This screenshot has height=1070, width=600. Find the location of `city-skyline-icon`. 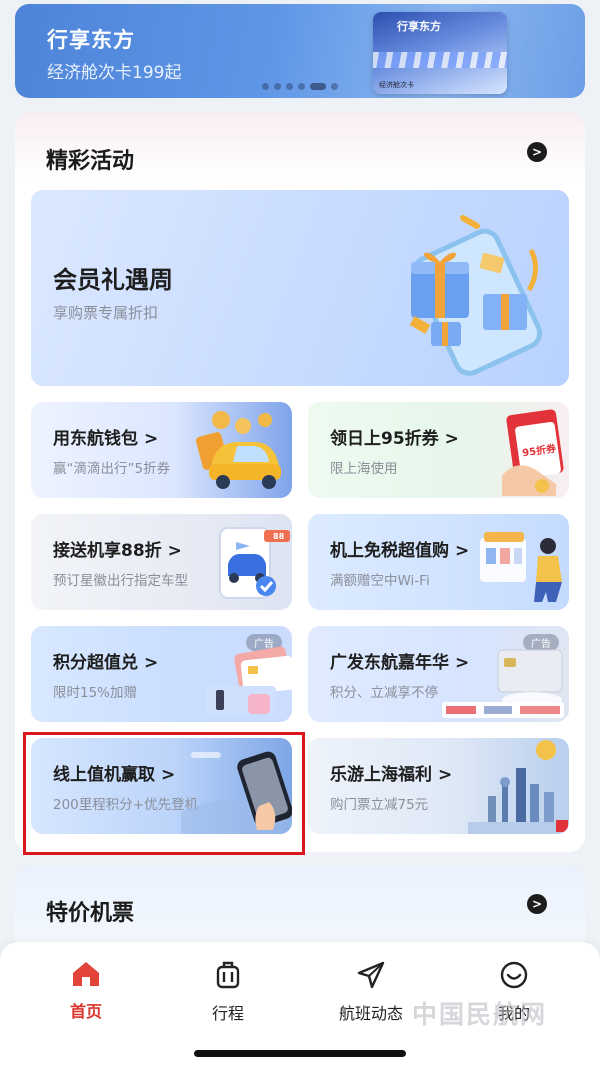

city-skyline-icon is located at coordinates (518, 787).